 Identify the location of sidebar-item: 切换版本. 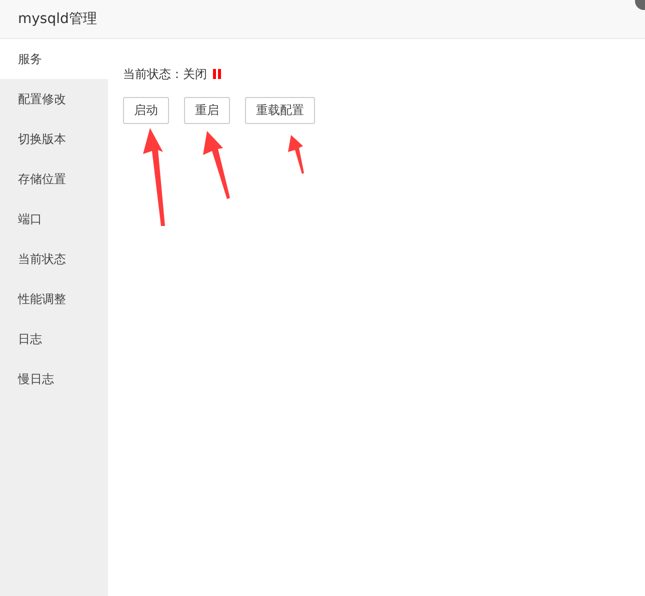
(54, 139).